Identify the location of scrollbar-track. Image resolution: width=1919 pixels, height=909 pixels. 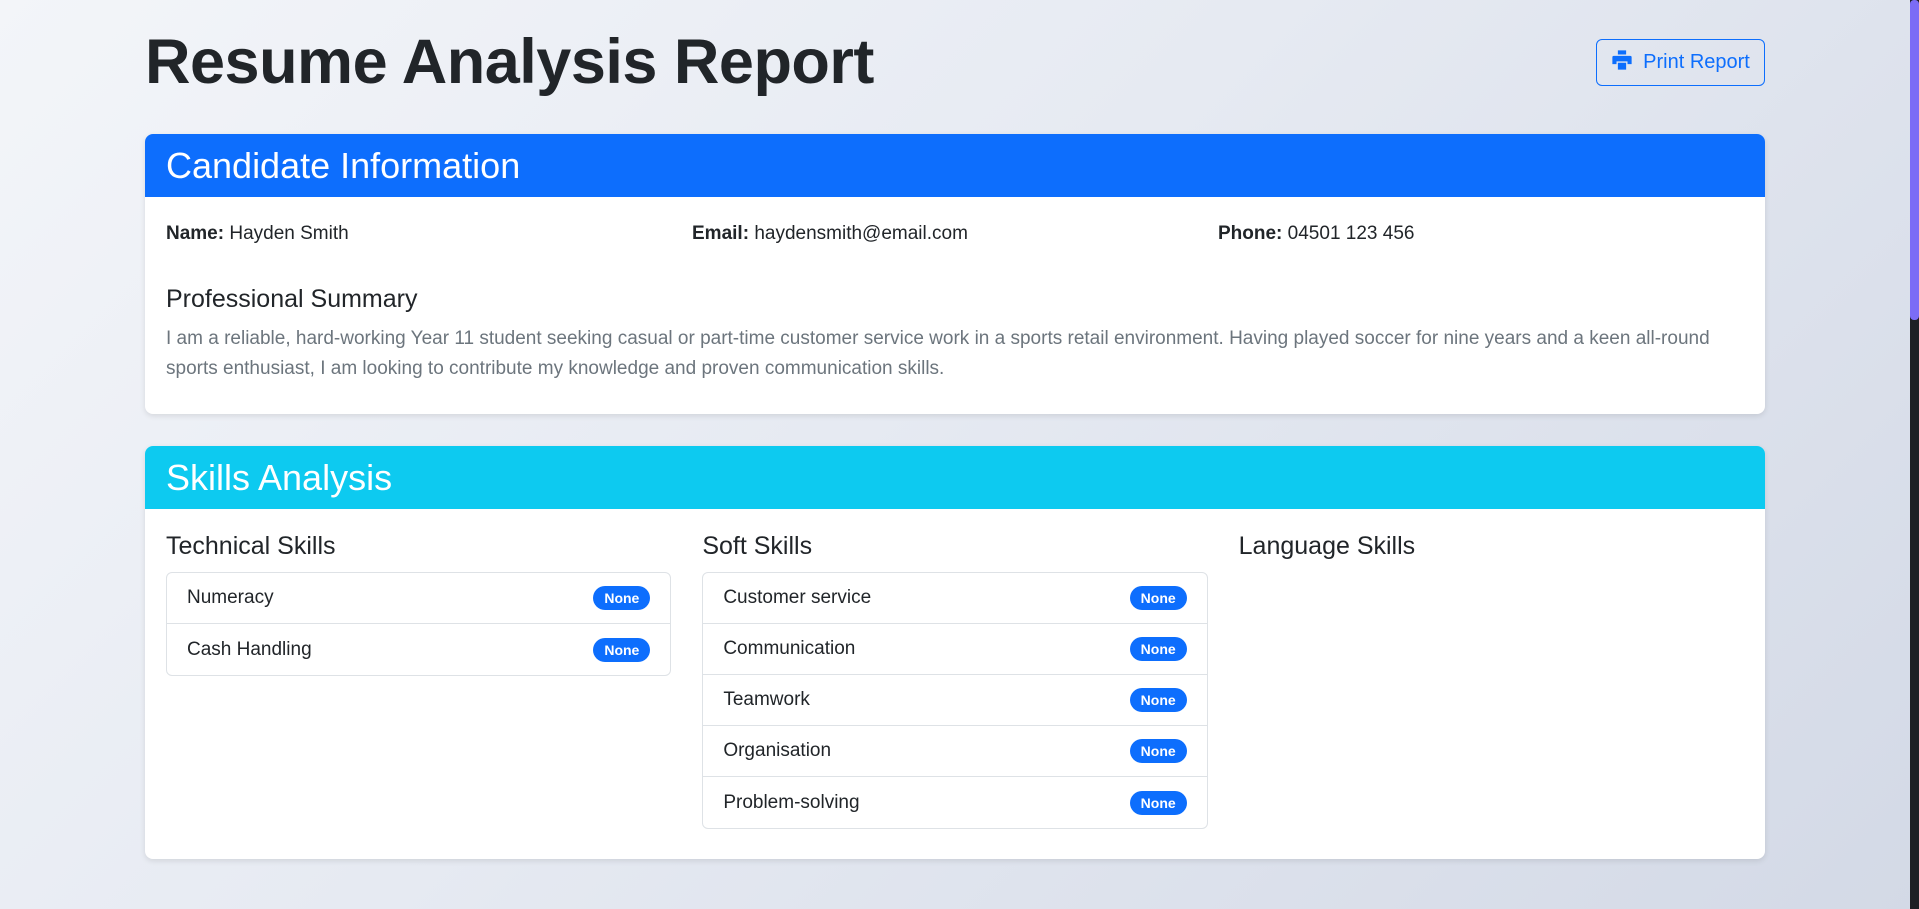
(1914, 454).